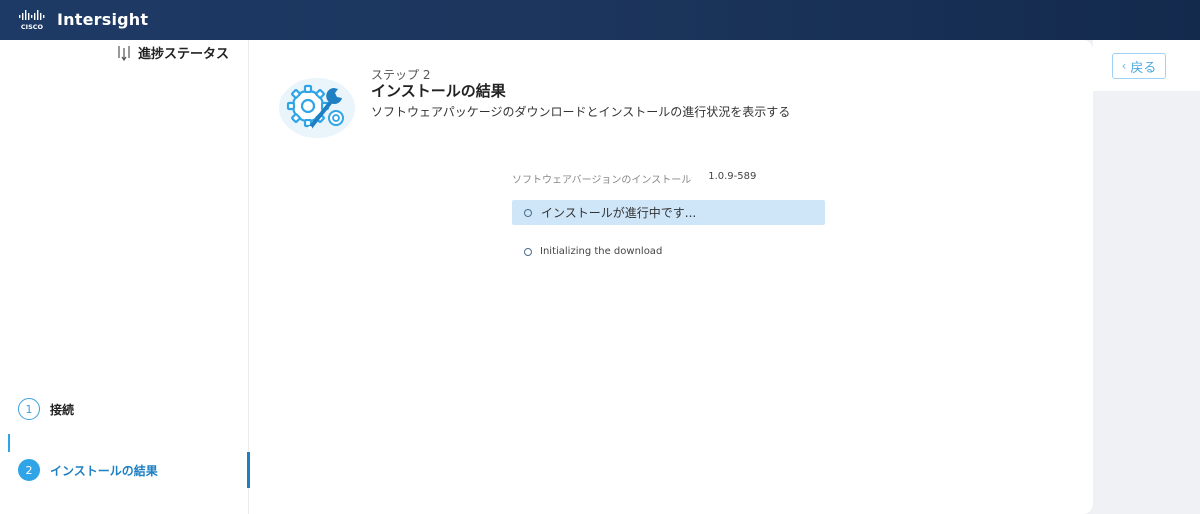 This screenshot has width=1200, height=514. I want to click on svg-text: CISCO, so click(32, 27).